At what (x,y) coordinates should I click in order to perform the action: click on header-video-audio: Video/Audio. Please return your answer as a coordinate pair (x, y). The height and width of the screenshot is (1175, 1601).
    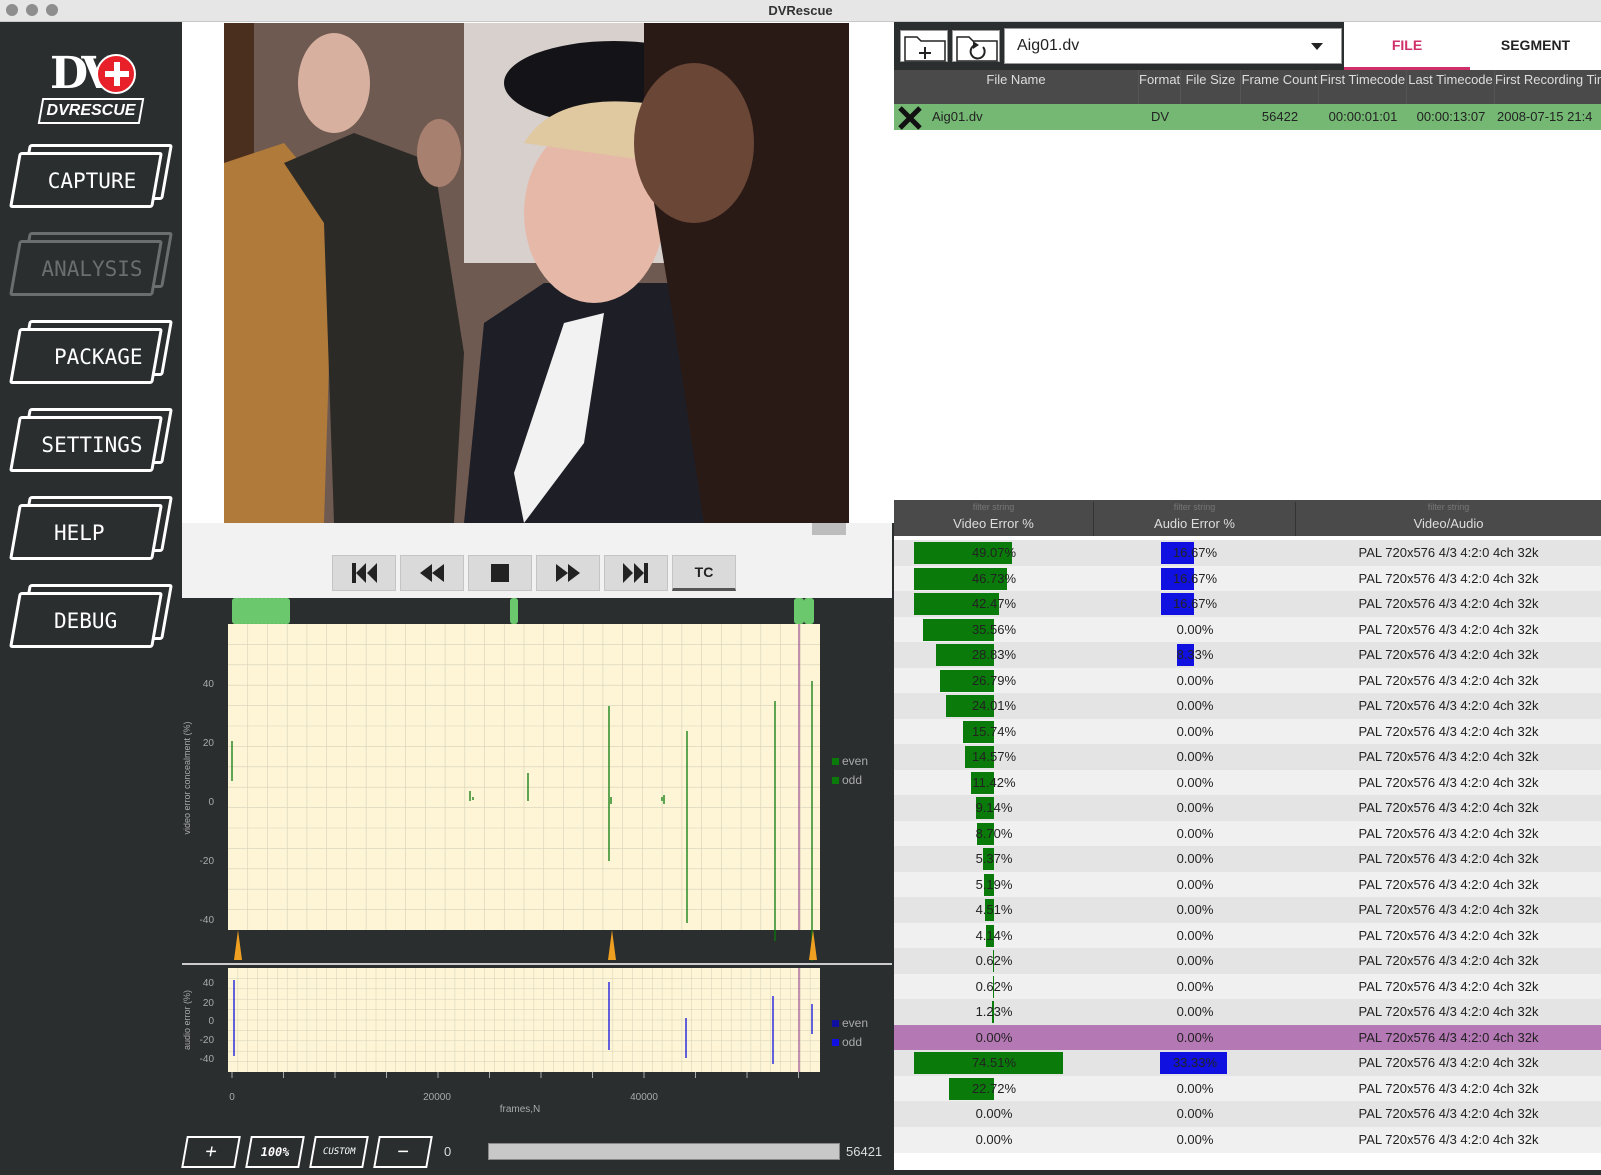
    Looking at the image, I should click on (1448, 523).